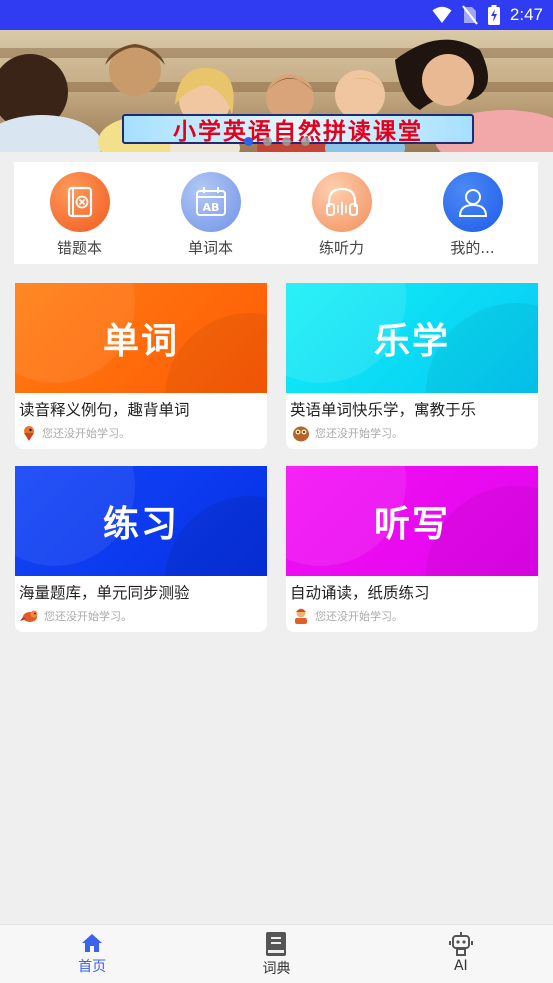  I want to click on tab-label: 词典, so click(276, 969).